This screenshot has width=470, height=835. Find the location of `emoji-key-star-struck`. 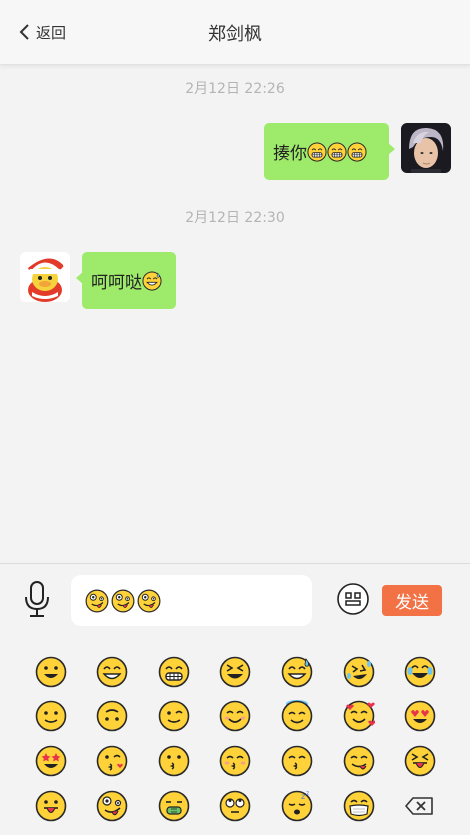

emoji-key-star-struck is located at coordinates (51, 761).